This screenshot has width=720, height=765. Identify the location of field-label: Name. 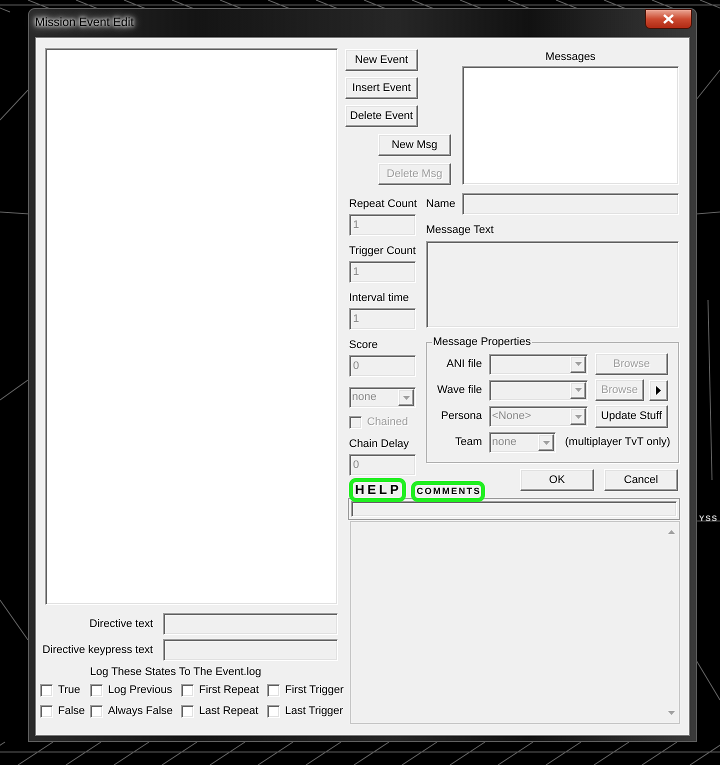
(441, 204).